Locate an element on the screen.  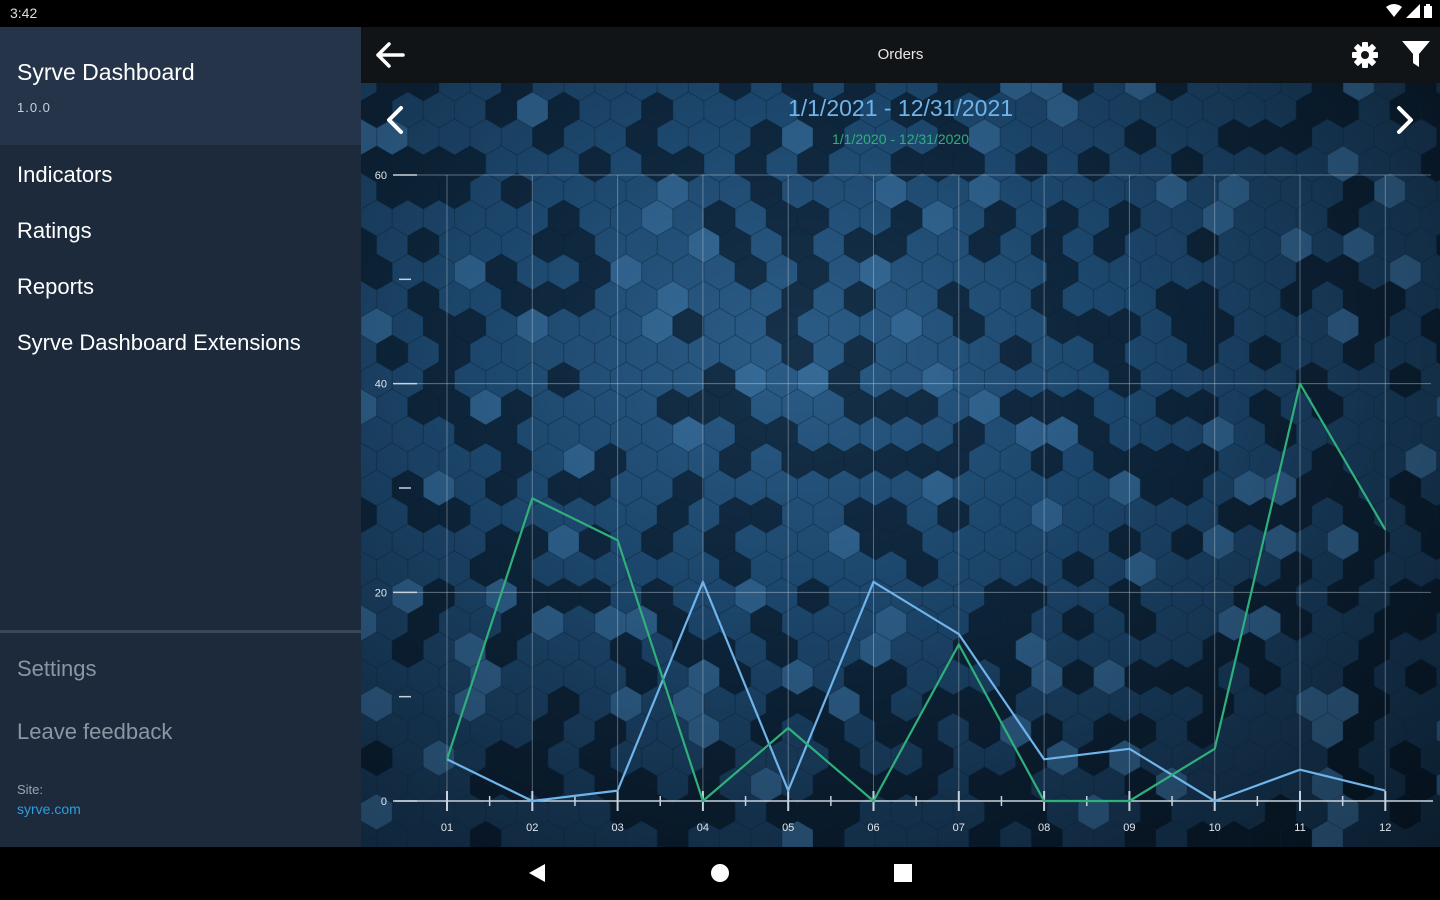
y-tick-label: 20 is located at coordinates (381, 593).